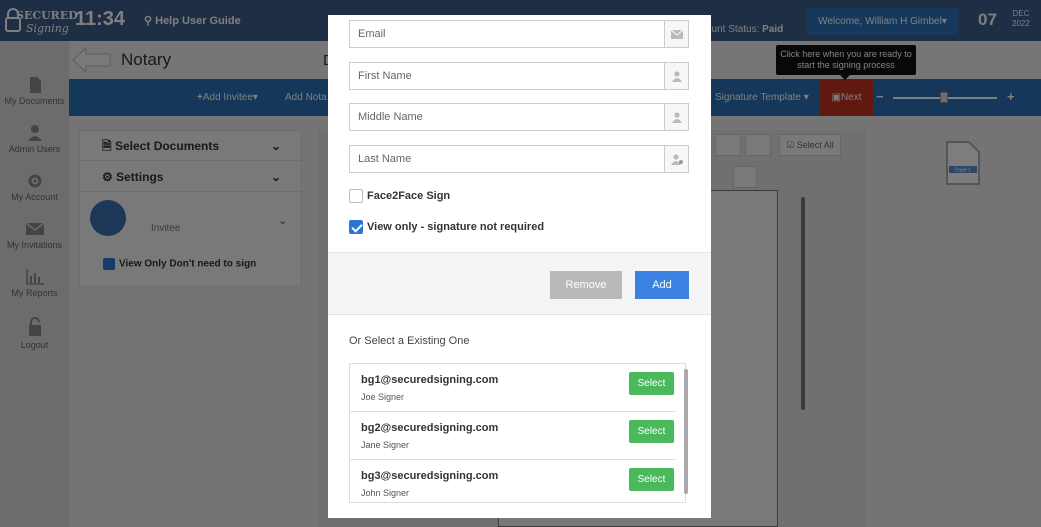  I want to click on email-field, so click(519, 34).